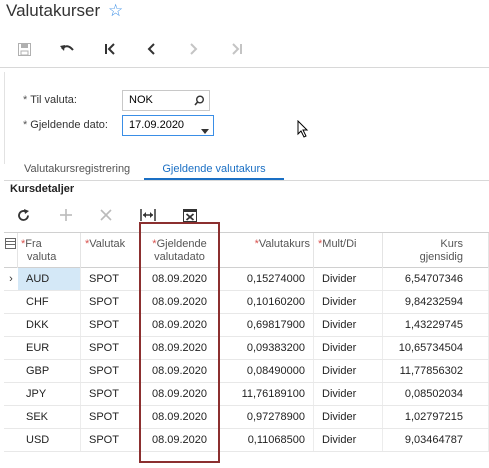 Image resolution: width=489 pixels, height=468 pixels. I want to click on cell-recip: 9,84232594, so click(436, 302).